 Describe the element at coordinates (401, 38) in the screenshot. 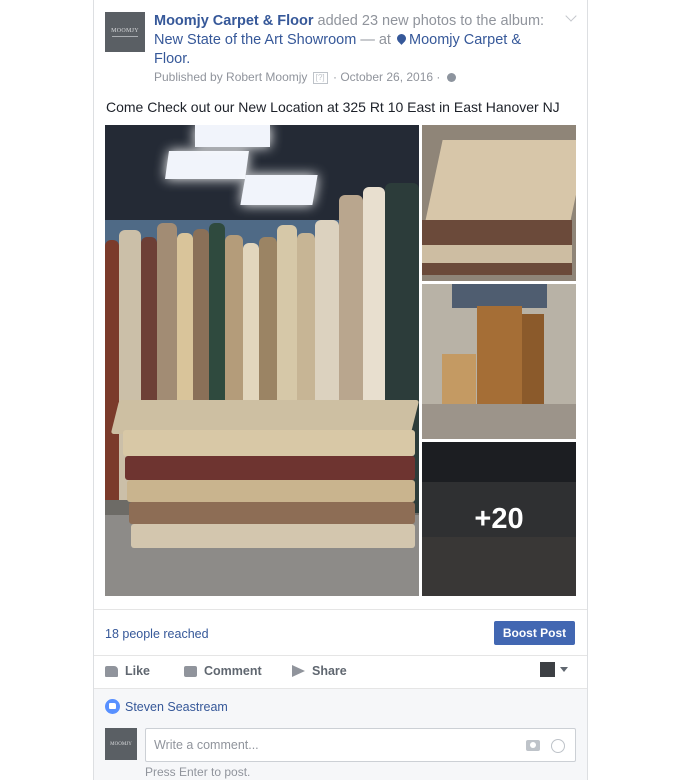

I see `location-pin-icon` at that location.